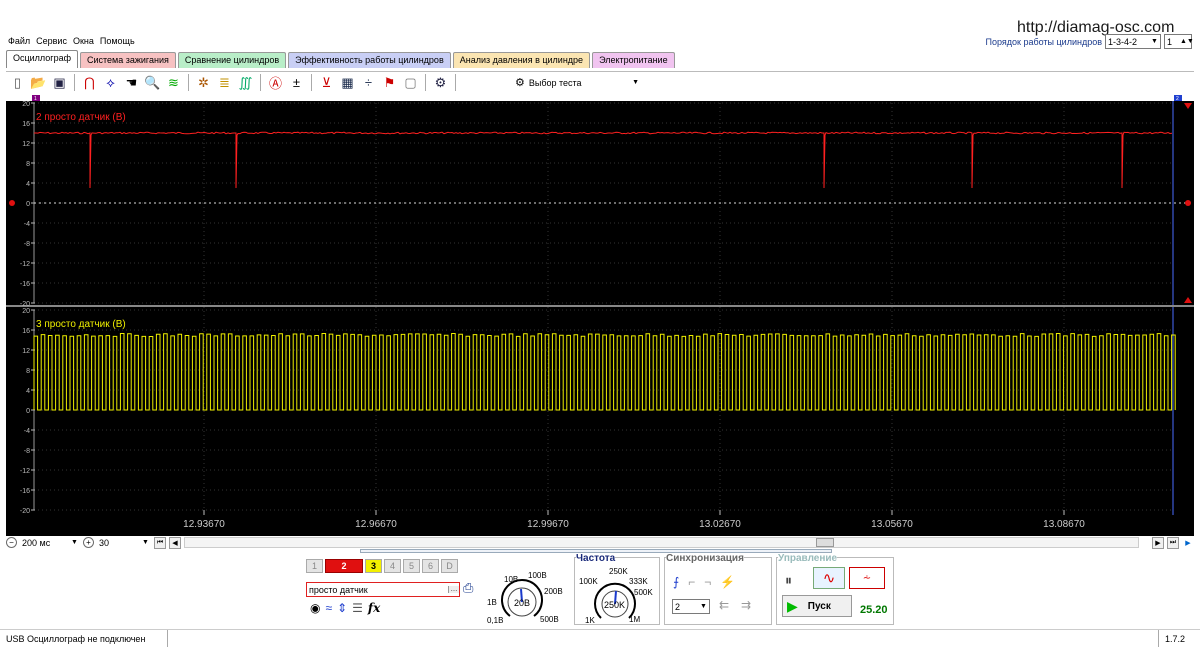  What do you see at coordinates (1188, 106) in the screenshot?
I see `channel-2-top-marker` at bounding box center [1188, 106].